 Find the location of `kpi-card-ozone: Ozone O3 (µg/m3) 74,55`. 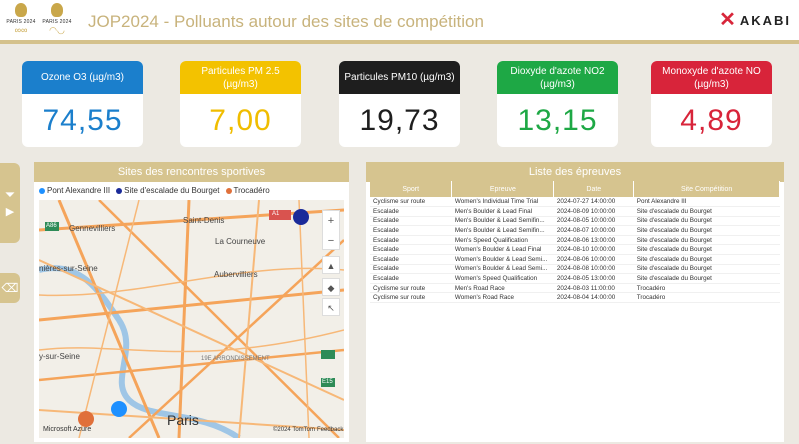

kpi-card-ozone: Ozone O3 (µg/m3) 74,55 is located at coordinates (82, 104).